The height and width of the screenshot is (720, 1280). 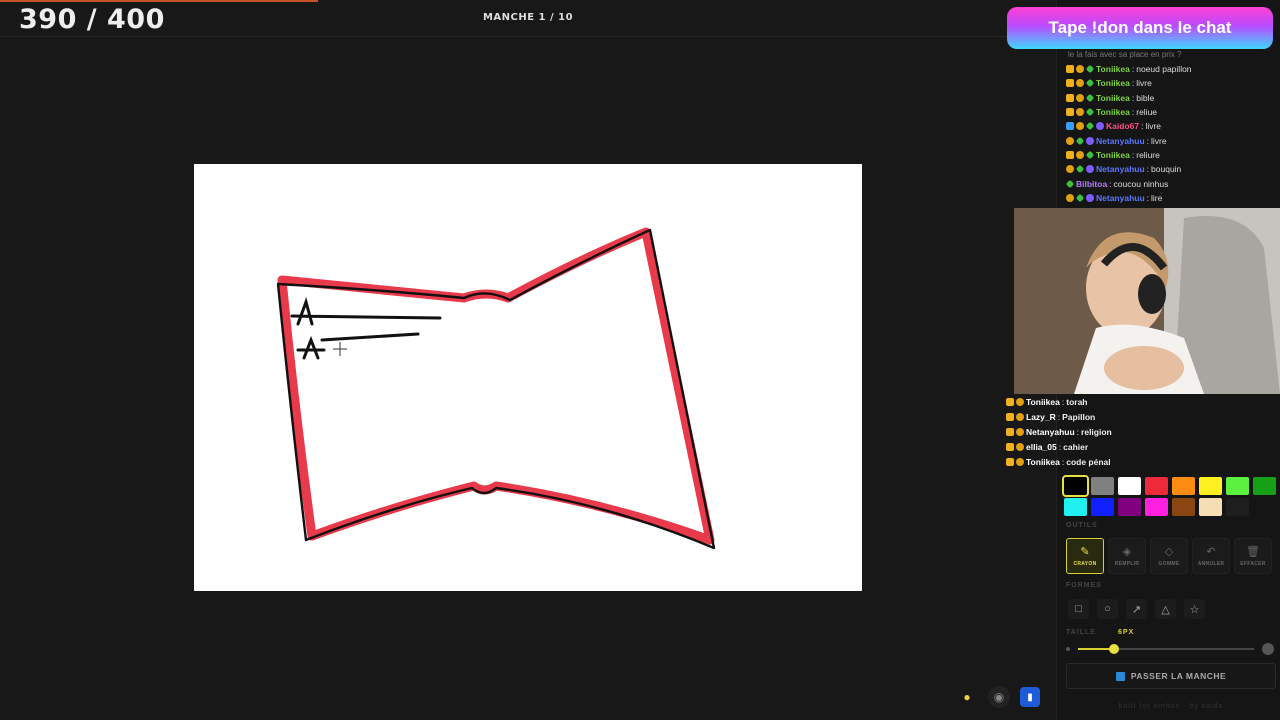 I want to click on crayon-label: CRAYON, so click(x=1085, y=564).